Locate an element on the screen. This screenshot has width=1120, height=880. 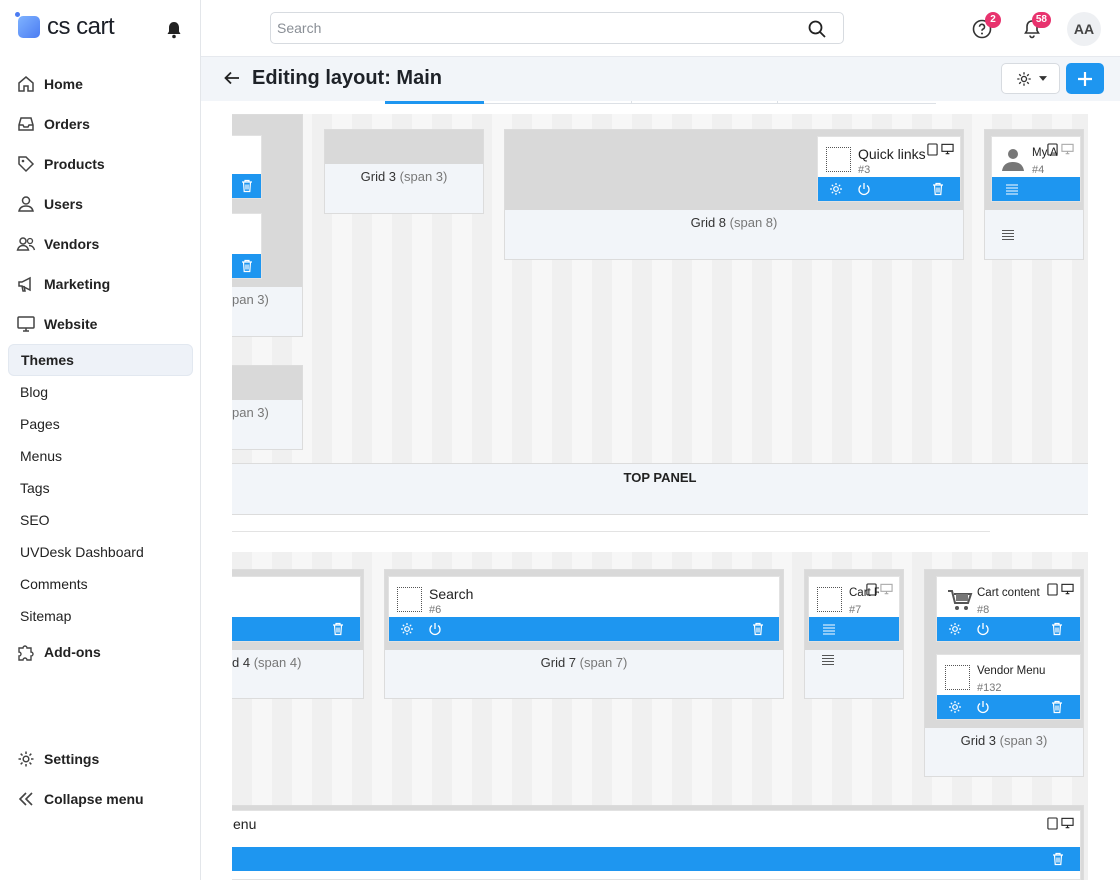
avatar: AA is located at coordinates (1084, 29).